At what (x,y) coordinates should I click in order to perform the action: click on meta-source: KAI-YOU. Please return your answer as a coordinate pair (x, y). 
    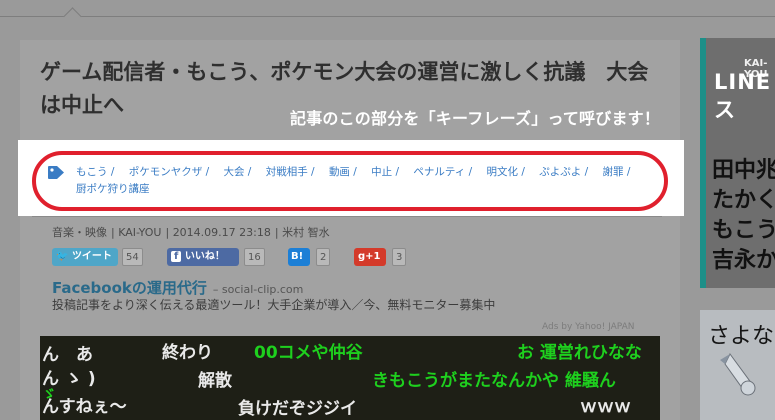
    Looking at the image, I should click on (139, 232).